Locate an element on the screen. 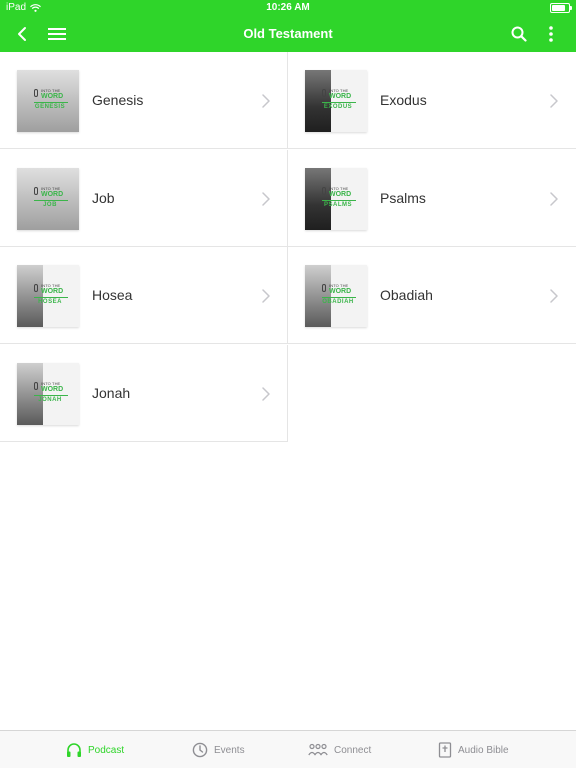 The image size is (576, 769). book-title: Exodus is located at coordinates (403, 100).